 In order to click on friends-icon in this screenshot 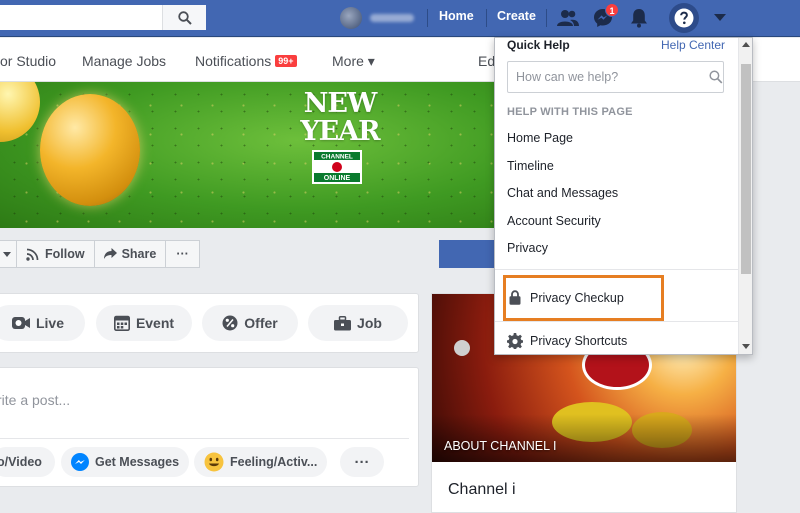, I will do `click(568, 18)`.